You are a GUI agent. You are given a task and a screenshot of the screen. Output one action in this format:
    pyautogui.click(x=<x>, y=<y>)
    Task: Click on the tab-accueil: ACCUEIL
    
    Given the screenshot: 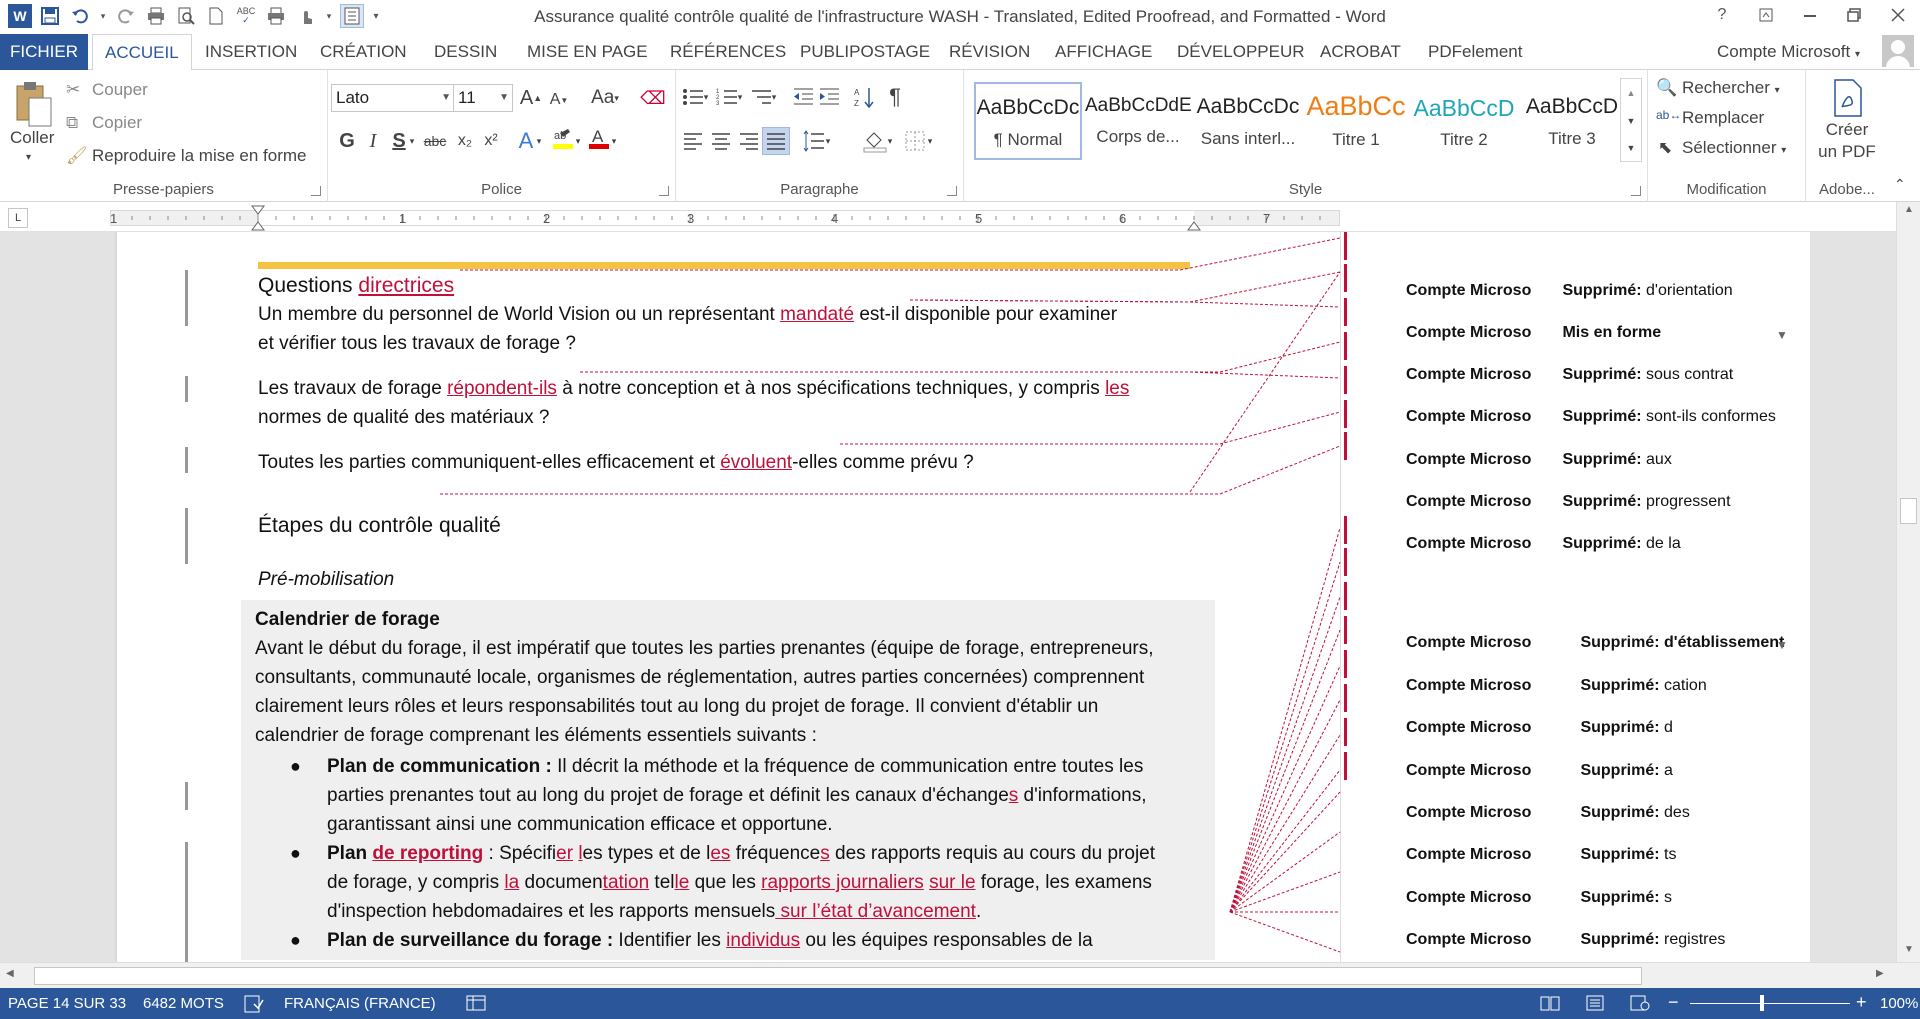 What is the action you would take?
    pyautogui.click(x=142, y=52)
    